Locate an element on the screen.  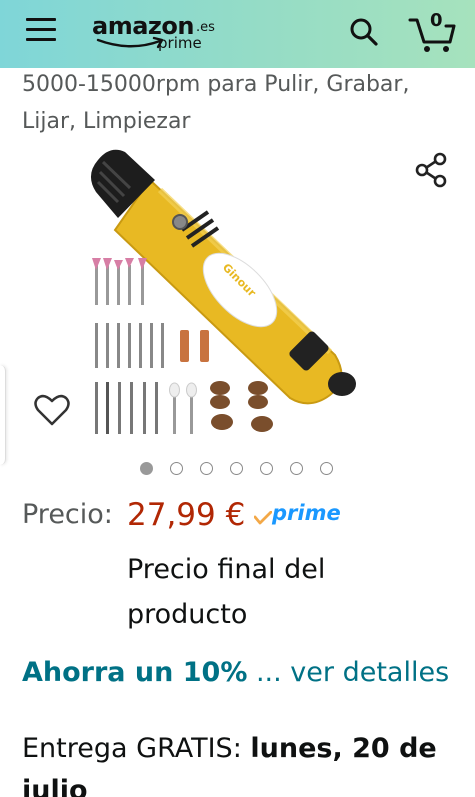
price-label: Precio: is located at coordinates (67, 514).